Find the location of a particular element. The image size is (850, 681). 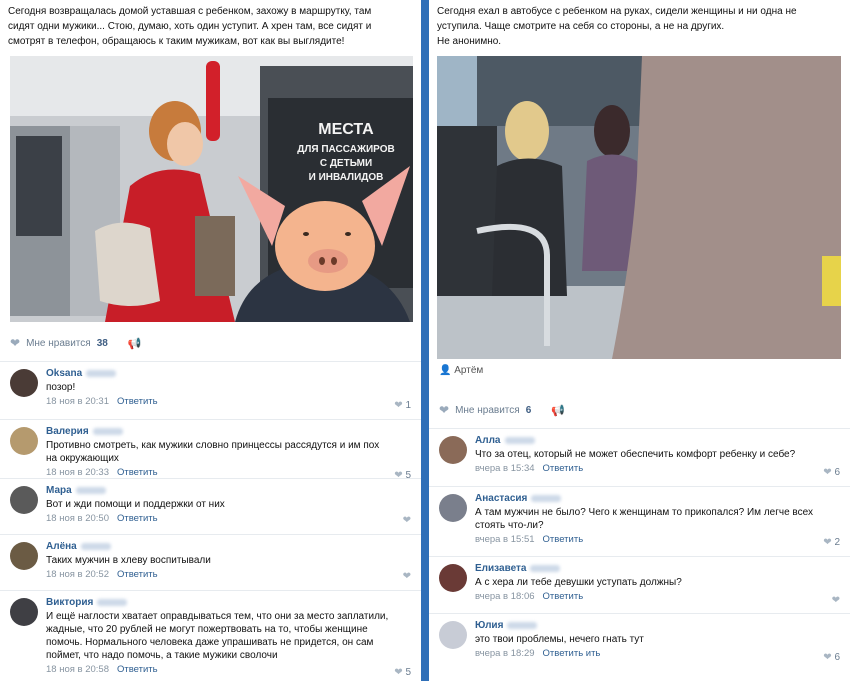

comment-text: позор! is located at coordinates (61, 387).